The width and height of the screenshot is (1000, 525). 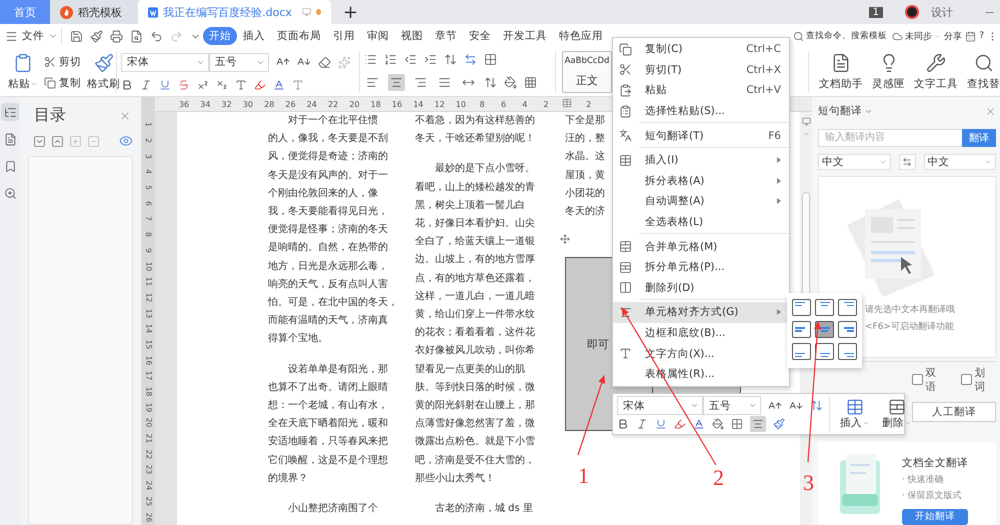 I want to click on text-line: 望看见一点更美的山的肌, so click(x=470, y=369).